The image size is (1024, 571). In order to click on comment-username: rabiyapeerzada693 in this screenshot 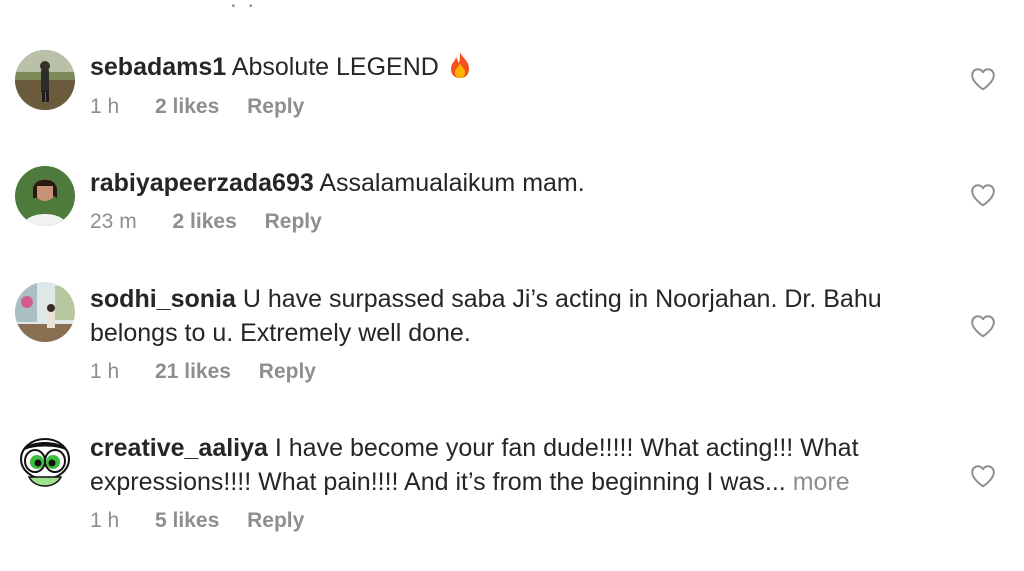, I will do `click(202, 183)`.